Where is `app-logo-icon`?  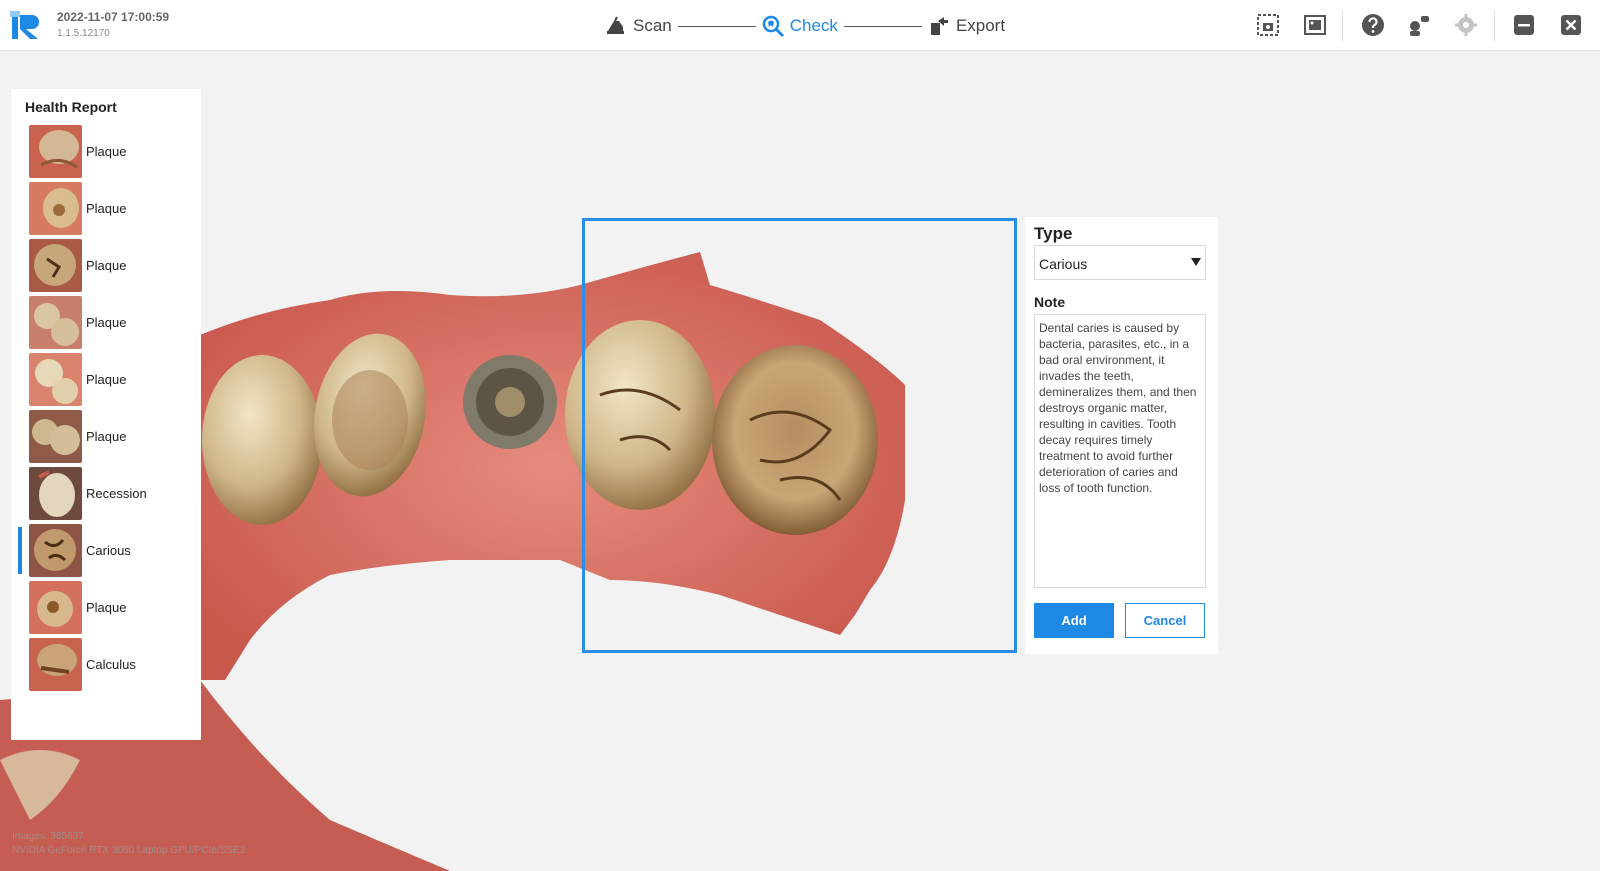 app-logo-icon is located at coordinates (24, 25).